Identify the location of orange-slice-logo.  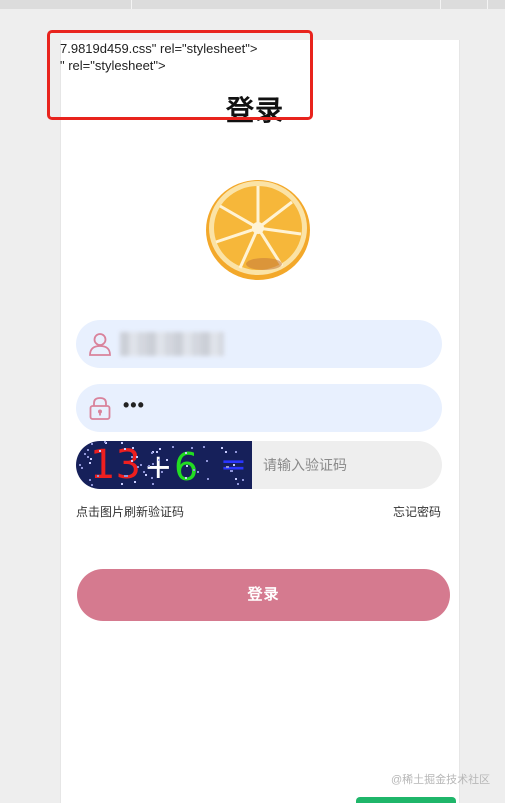
(258, 230).